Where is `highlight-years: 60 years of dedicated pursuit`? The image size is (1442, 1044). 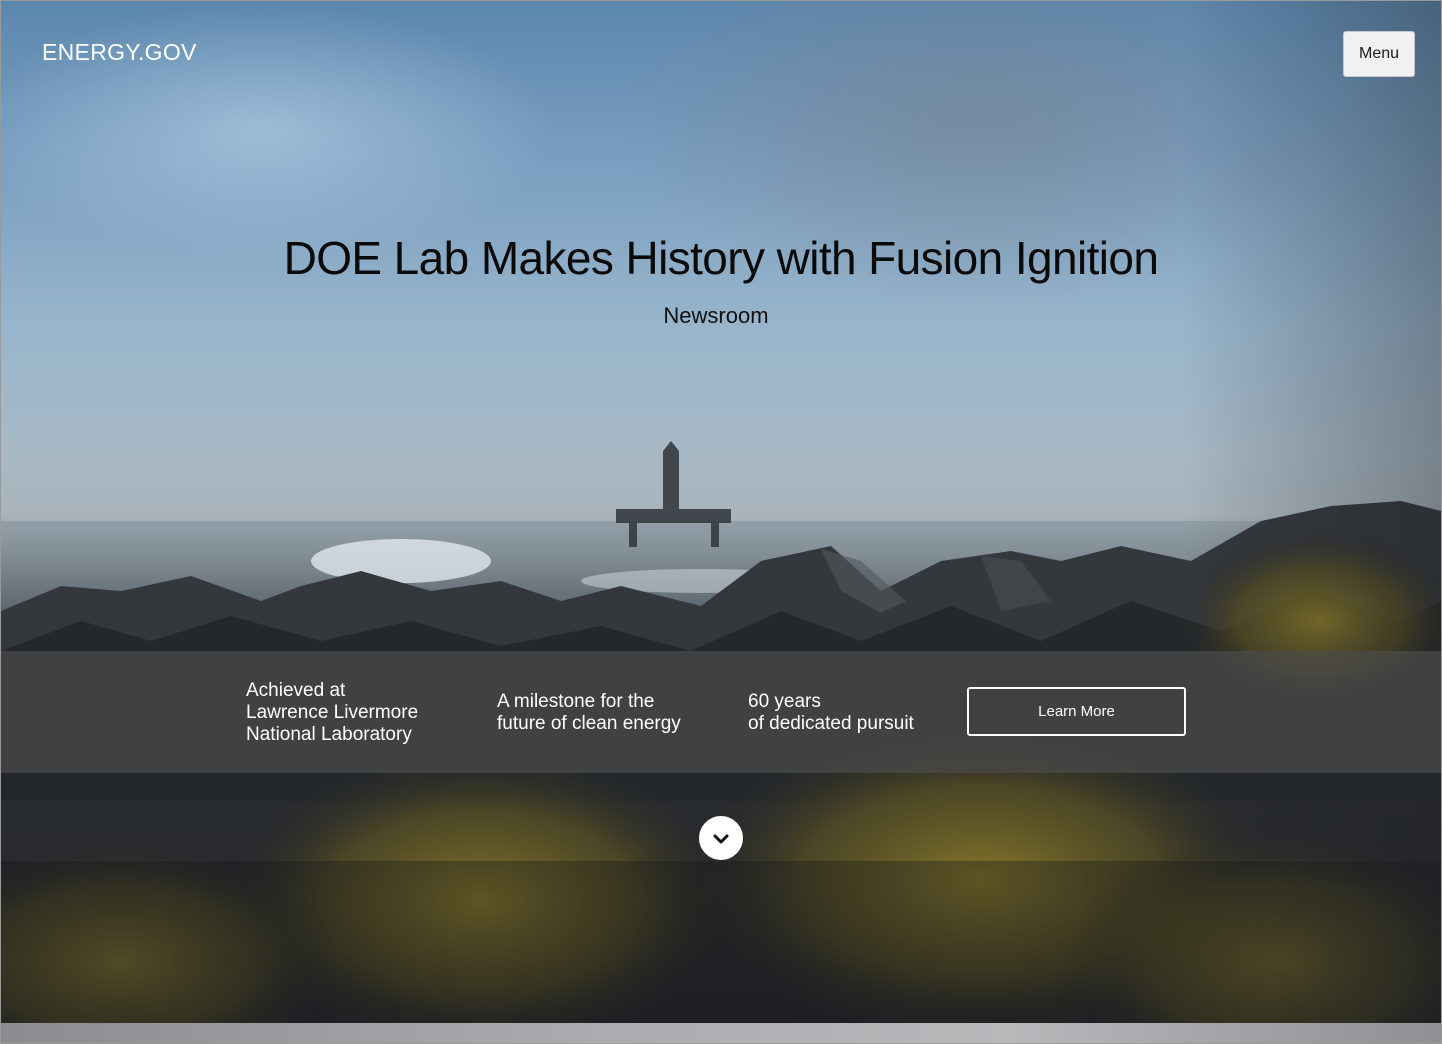 highlight-years: 60 years of dedicated pursuit is located at coordinates (831, 712).